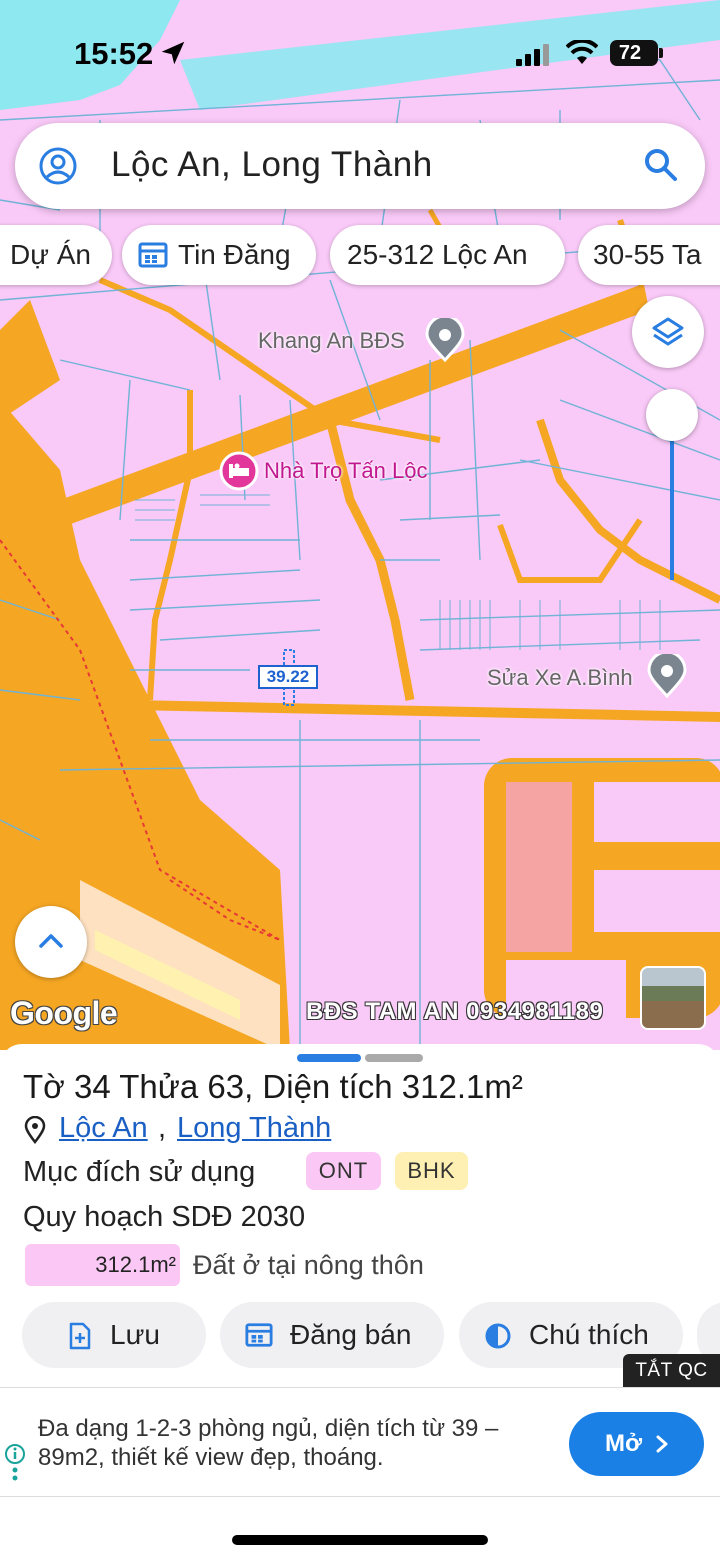 The width and height of the screenshot is (720, 1560). What do you see at coordinates (272, 165) in the screenshot?
I see `search-input: Lộc An, Long Thành` at bounding box center [272, 165].